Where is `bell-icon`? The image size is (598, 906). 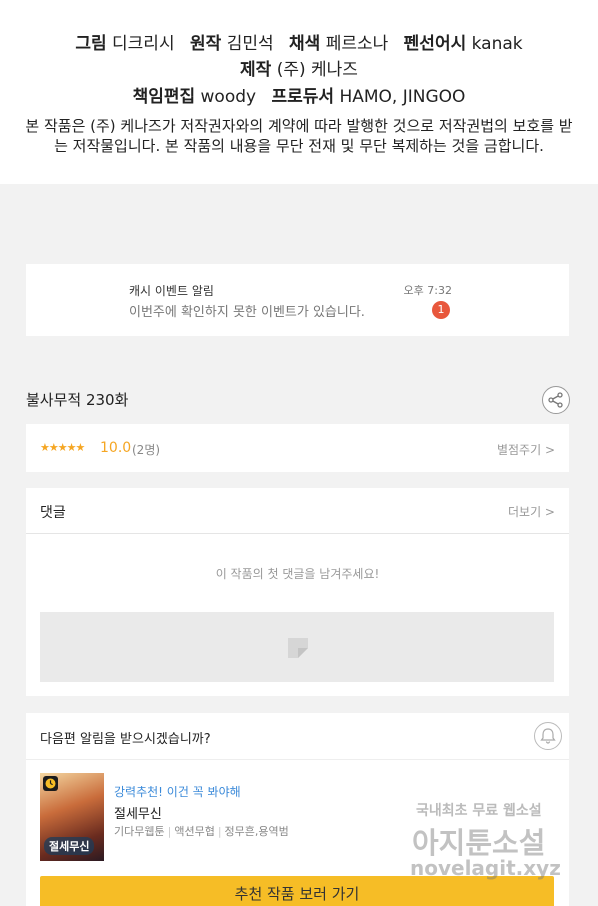
bell-icon is located at coordinates (548, 736).